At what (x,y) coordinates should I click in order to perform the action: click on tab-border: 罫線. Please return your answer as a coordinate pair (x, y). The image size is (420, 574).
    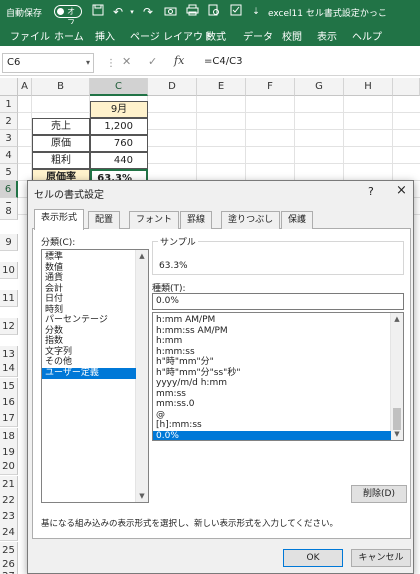
    Looking at the image, I should click on (196, 220).